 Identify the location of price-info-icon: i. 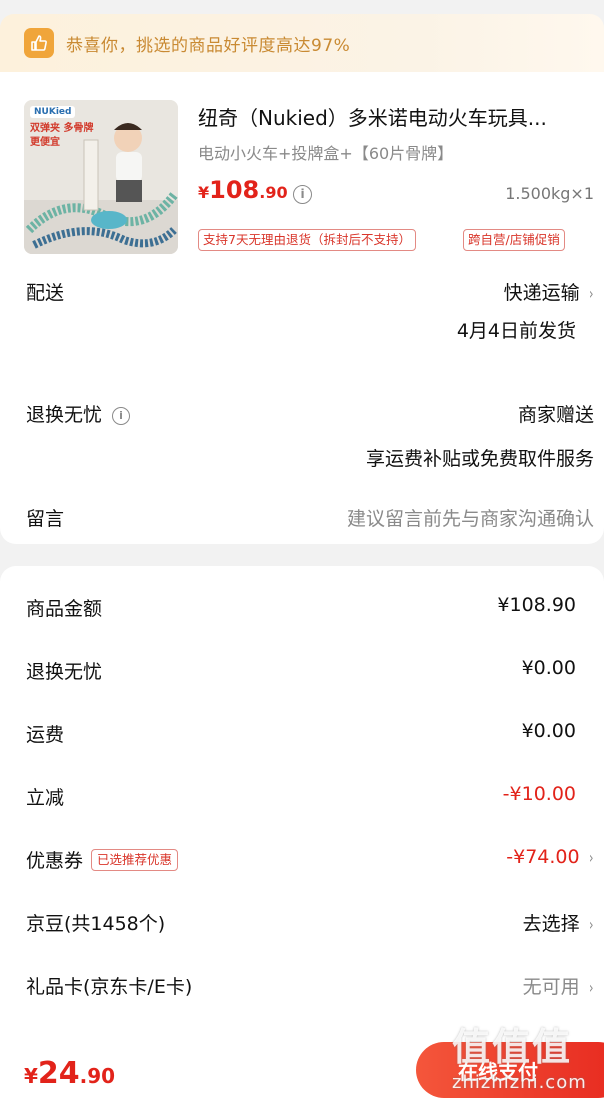
(302, 194).